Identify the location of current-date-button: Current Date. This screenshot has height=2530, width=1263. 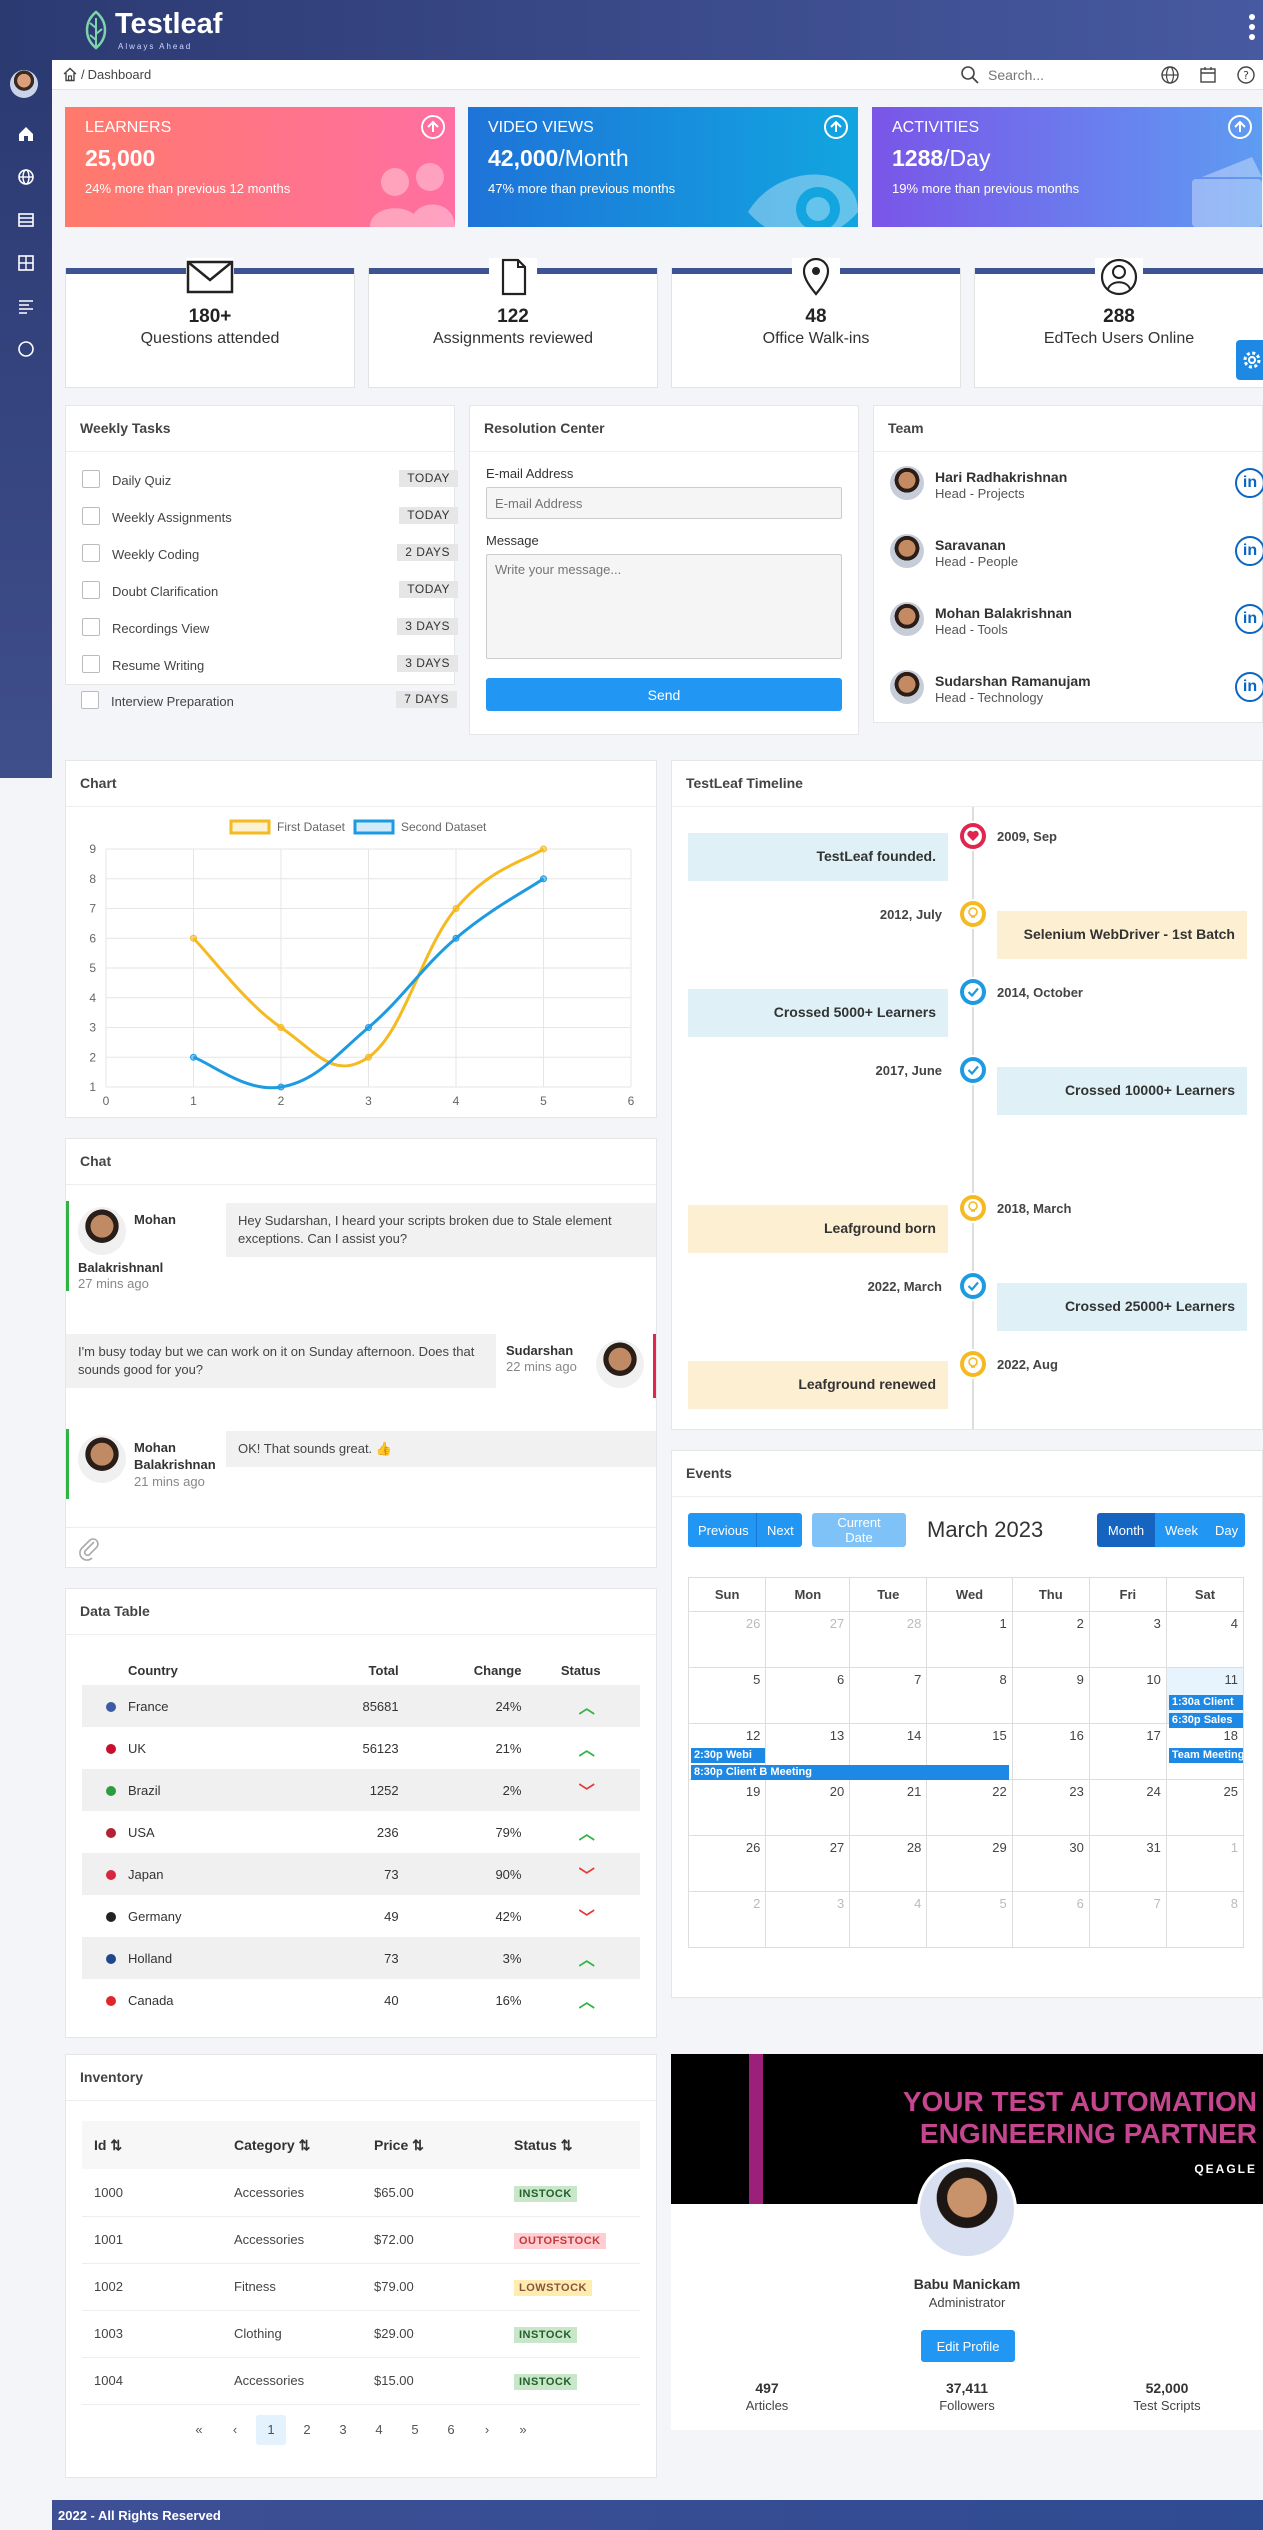
(859, 1530).